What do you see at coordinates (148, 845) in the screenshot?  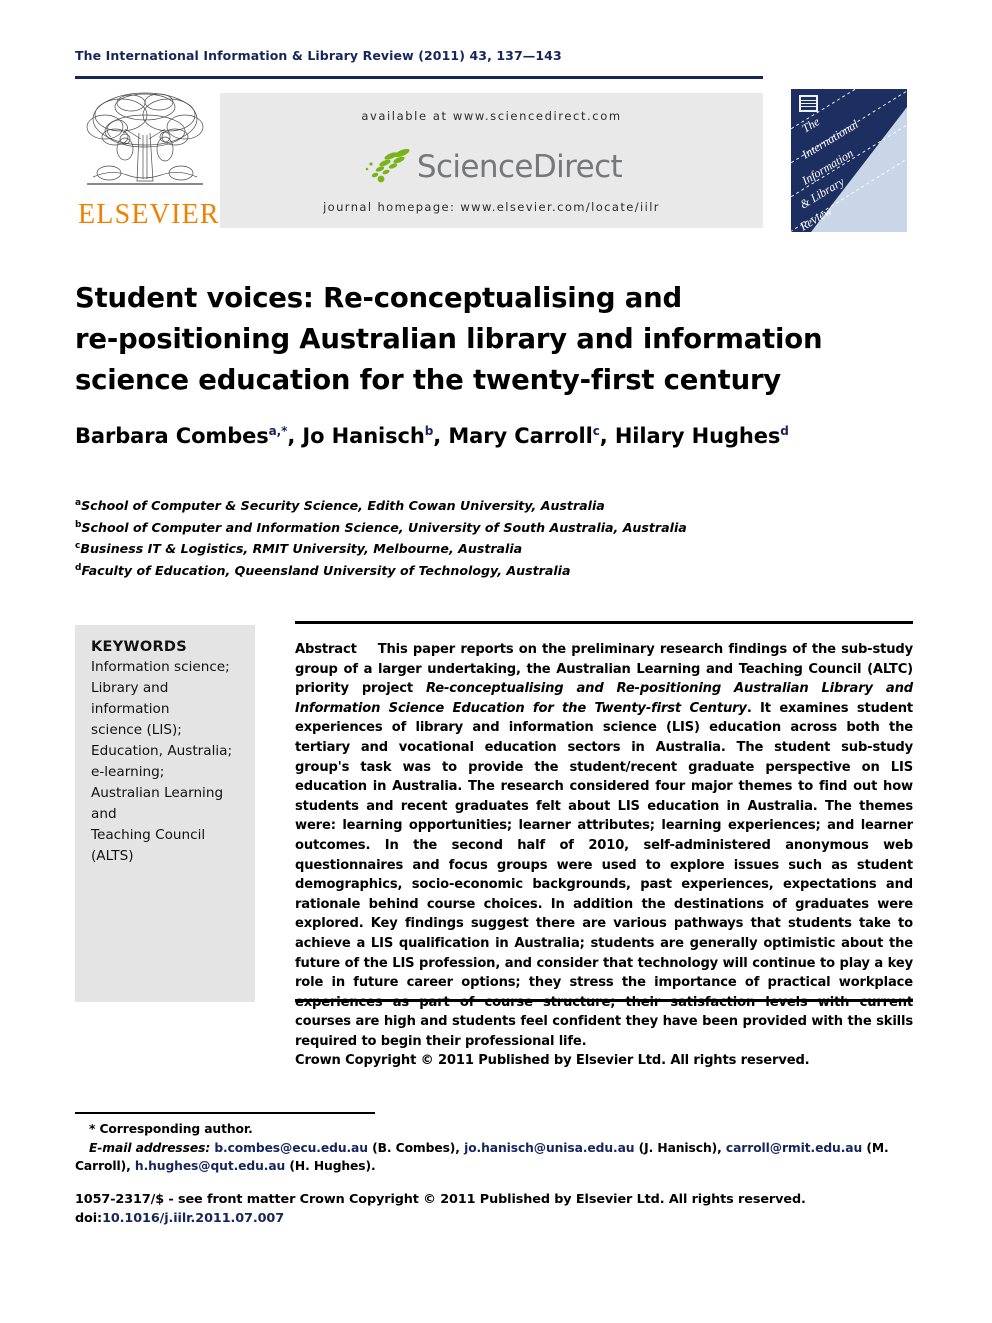 I see `keyword-item: Teaching Council (ALTS)` at bounding box center [148, 845].